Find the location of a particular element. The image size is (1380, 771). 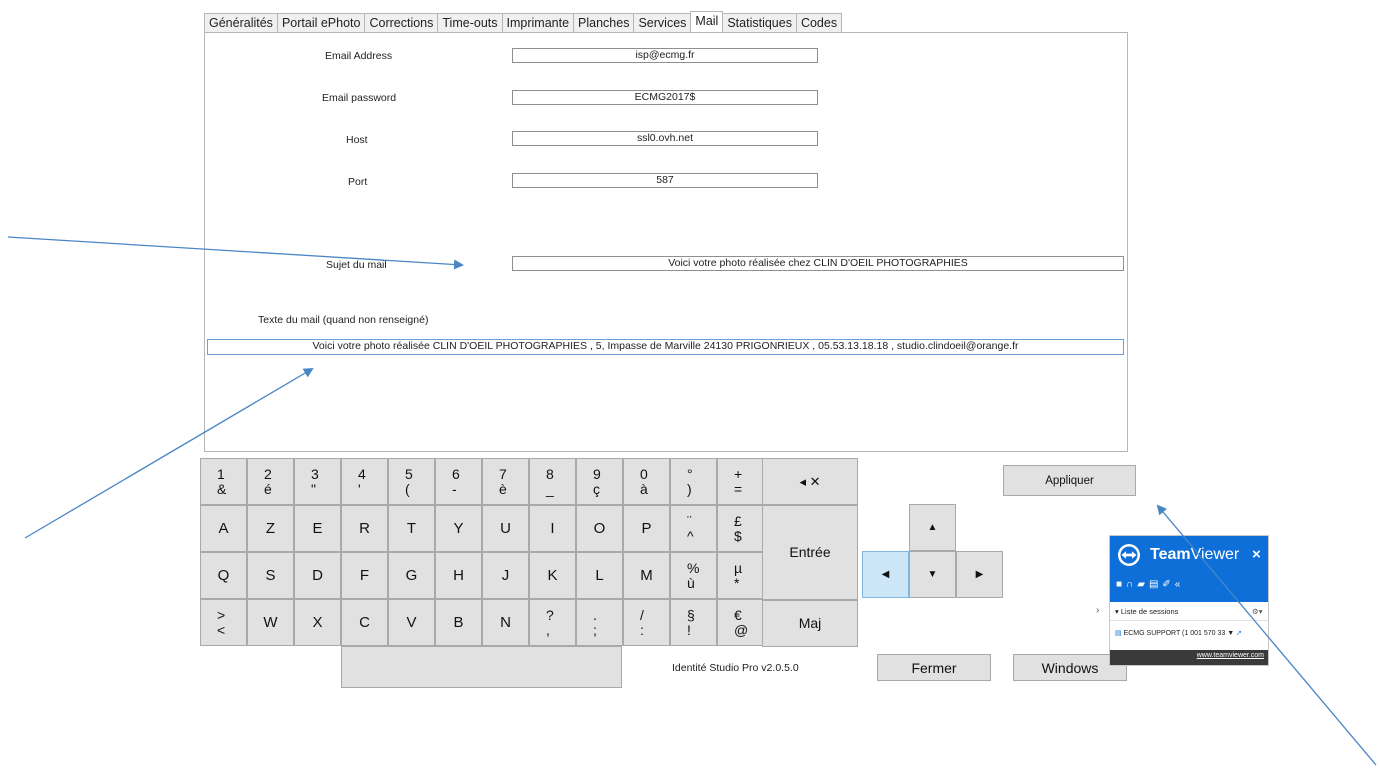

tab-9: Codes is located at coordinates (819, 22).